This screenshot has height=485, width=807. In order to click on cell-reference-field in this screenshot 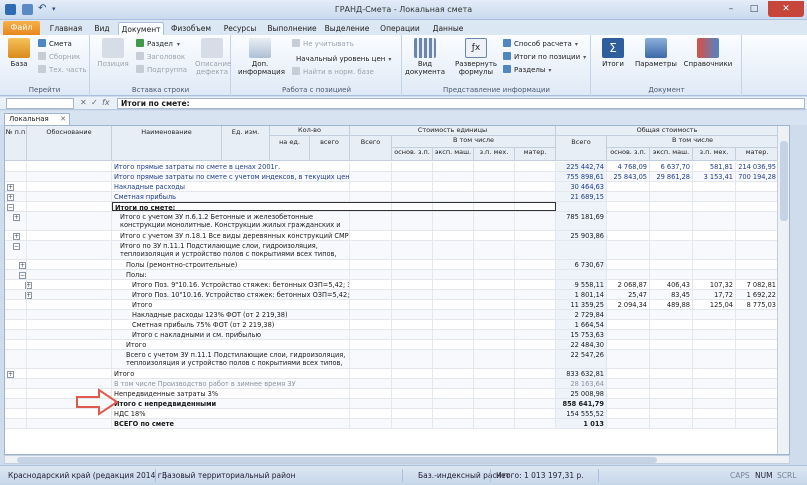, I will do `click(40, 103)`.